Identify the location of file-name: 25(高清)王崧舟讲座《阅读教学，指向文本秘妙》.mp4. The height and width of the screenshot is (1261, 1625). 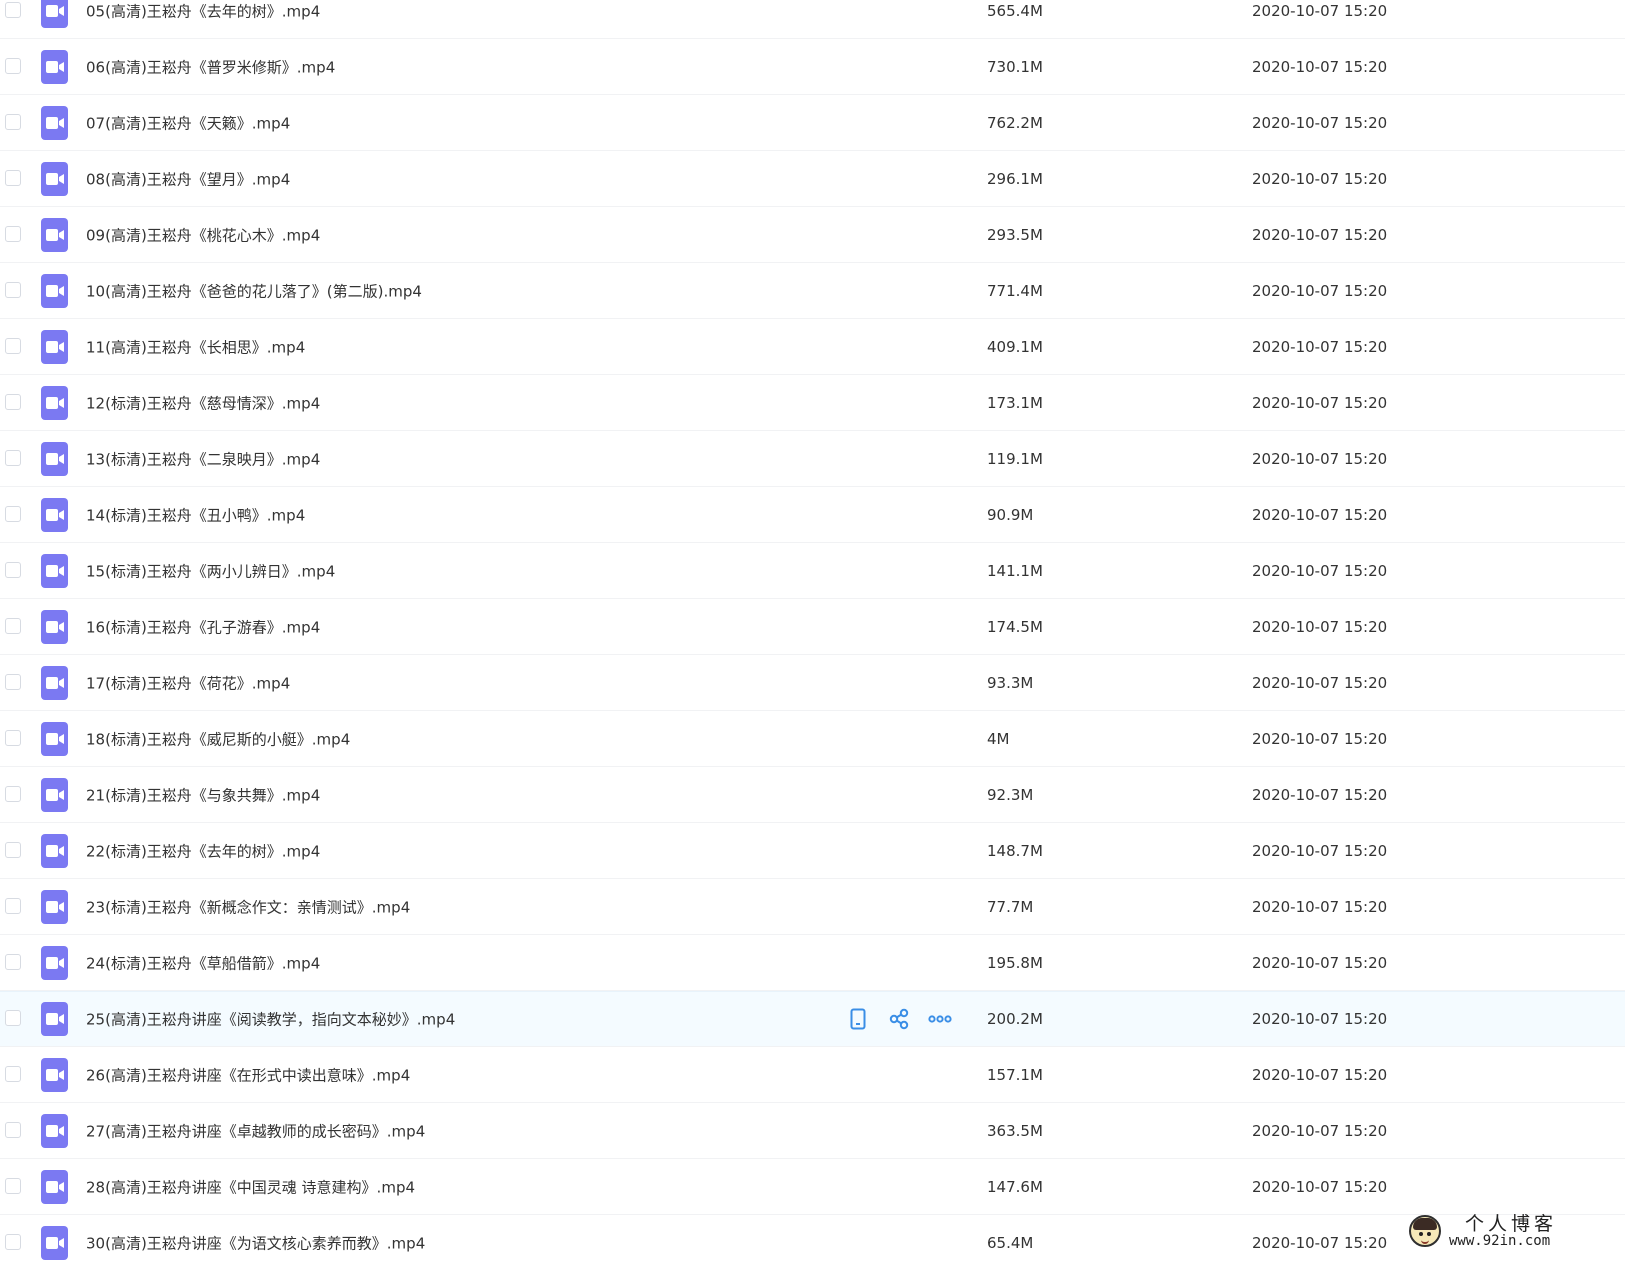
(270, 1019).